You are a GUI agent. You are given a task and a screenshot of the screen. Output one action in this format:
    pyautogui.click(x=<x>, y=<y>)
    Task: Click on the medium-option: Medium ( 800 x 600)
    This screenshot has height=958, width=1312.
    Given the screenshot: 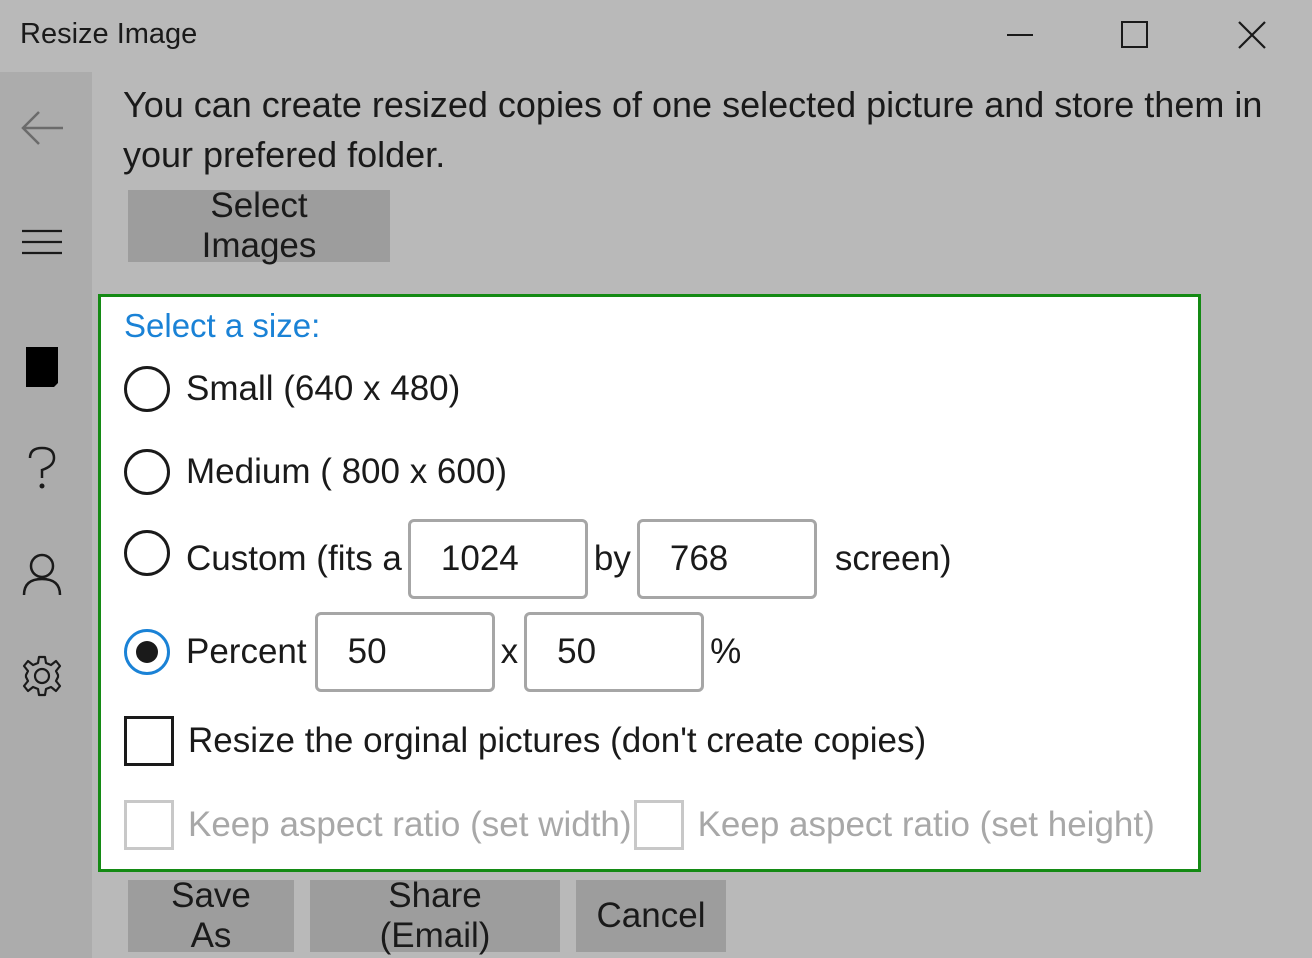 What is the action you would take?
    pyautogui.click(x=315, y=472)
    